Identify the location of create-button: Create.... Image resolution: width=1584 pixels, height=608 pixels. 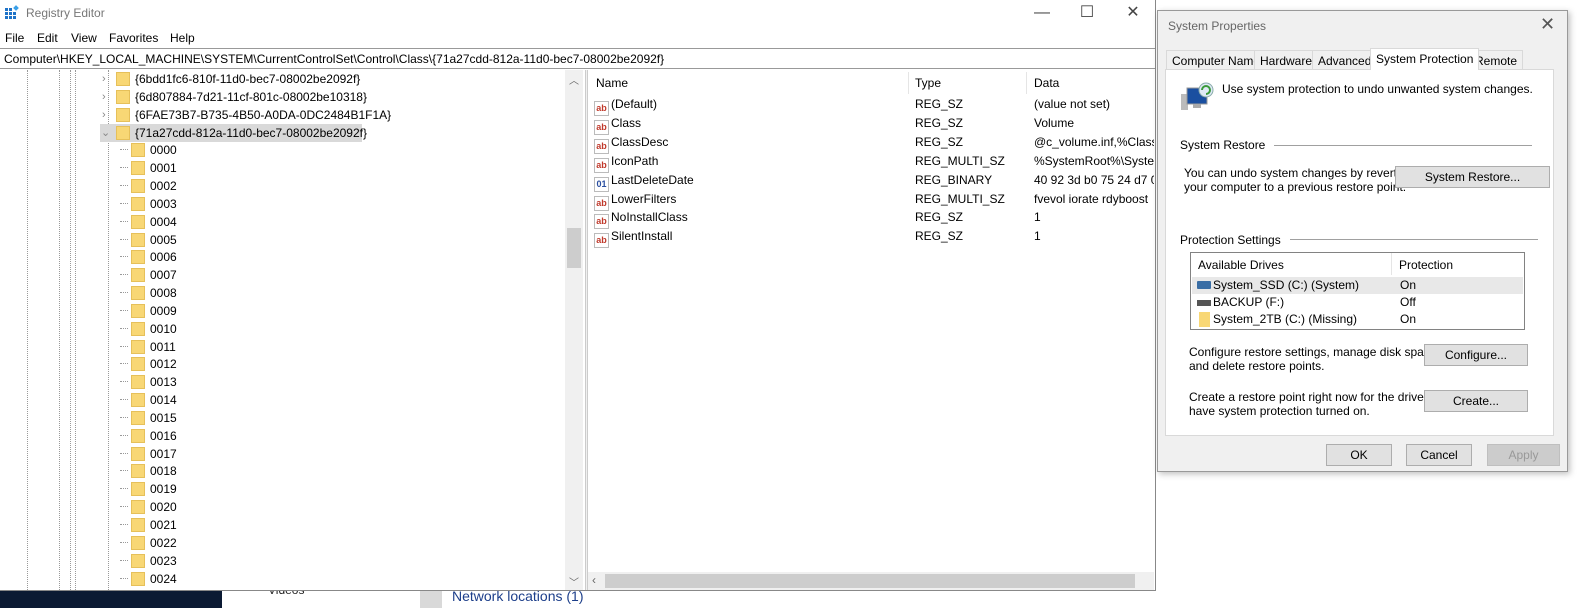
(1476, 401).